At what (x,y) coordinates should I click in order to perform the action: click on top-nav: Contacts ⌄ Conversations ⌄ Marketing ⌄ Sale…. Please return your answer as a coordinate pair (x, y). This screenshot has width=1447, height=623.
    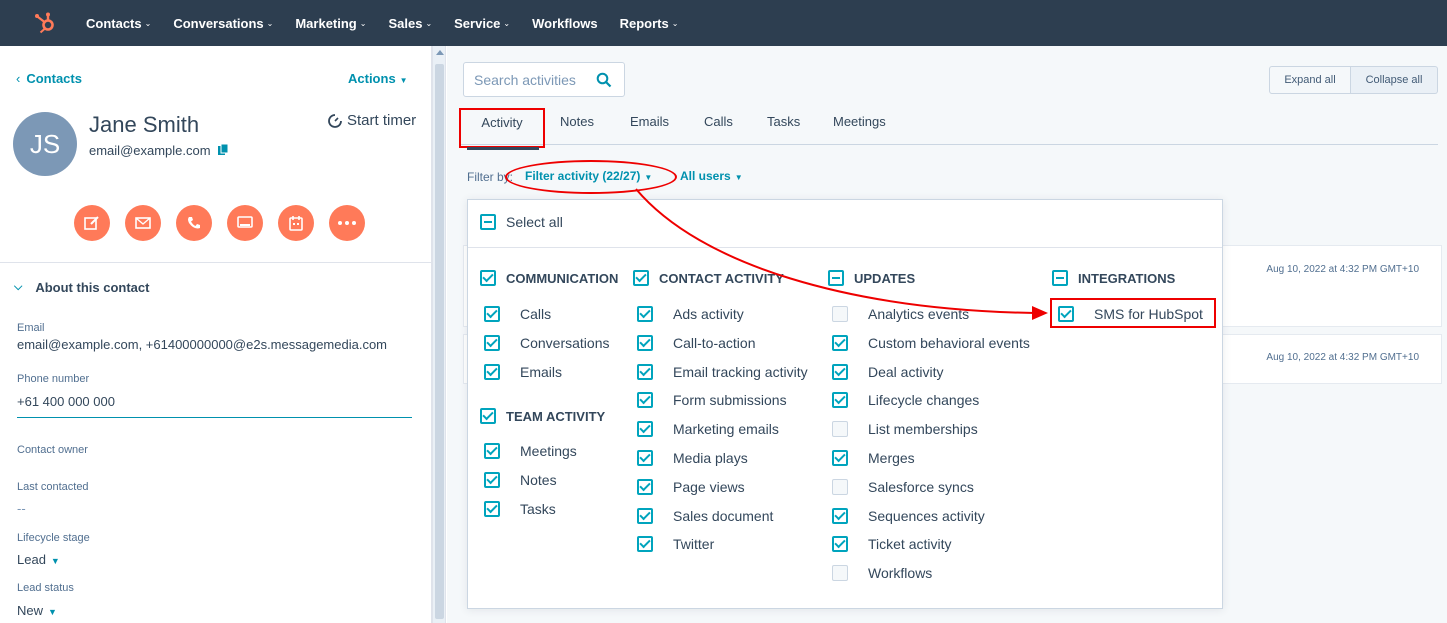
    Looking at the image, I should click on (723, 23).